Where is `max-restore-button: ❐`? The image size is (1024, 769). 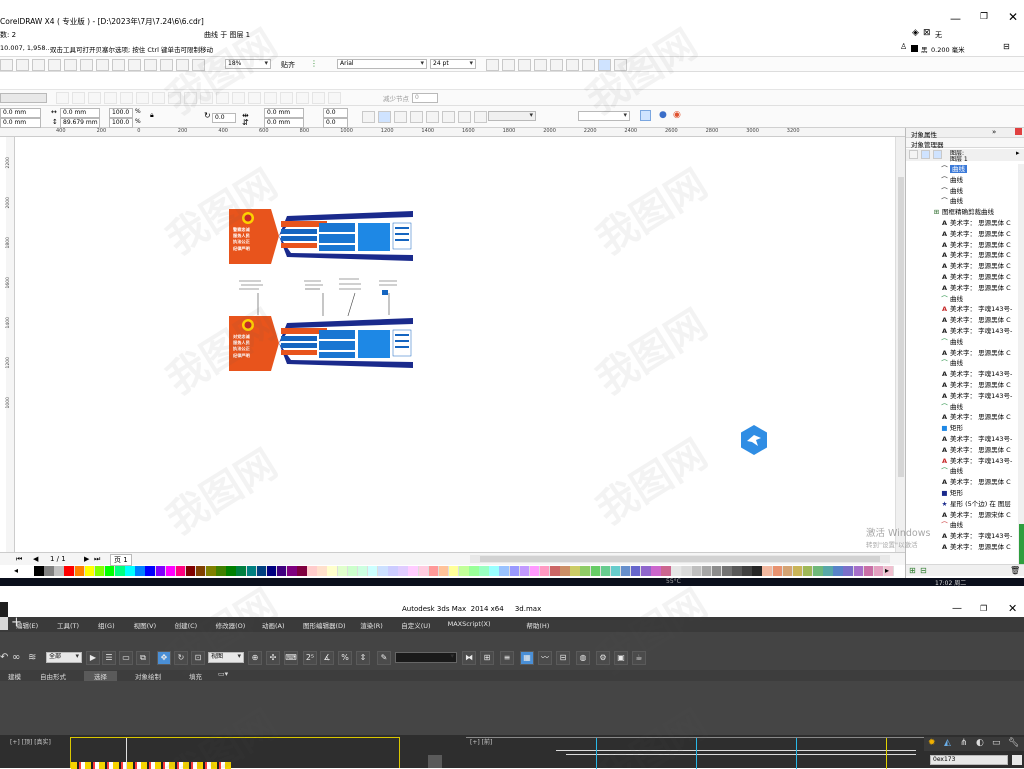
max-restore-button: ❐ is located at coordinates (983, 608).